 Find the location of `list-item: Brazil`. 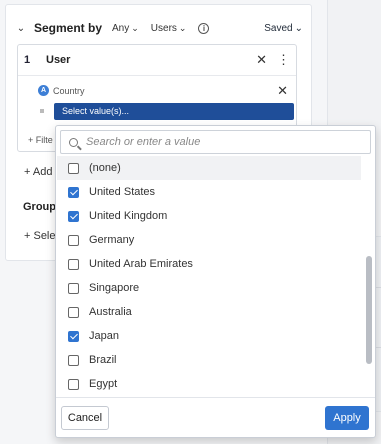

list-item: Brazil is located at coordinates (209, 360).